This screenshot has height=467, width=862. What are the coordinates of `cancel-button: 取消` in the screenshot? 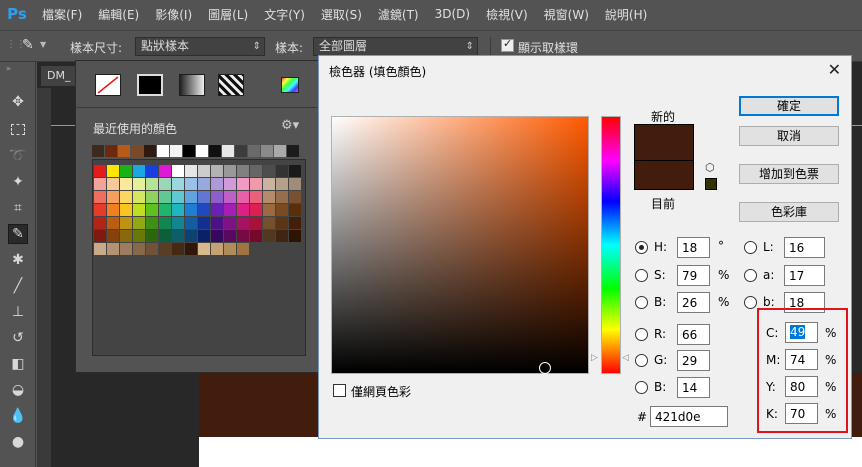 It's located at (789, 136).